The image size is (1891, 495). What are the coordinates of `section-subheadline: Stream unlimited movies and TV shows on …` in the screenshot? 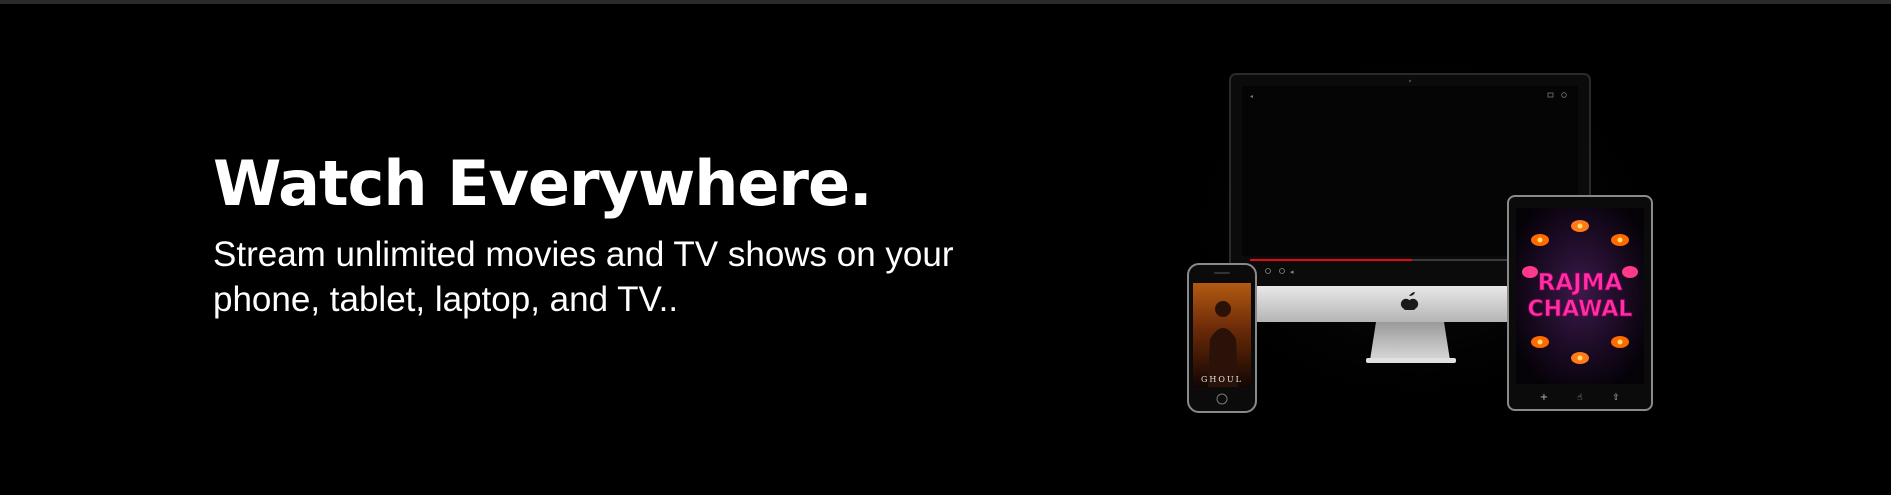 It's located at (583, 277).